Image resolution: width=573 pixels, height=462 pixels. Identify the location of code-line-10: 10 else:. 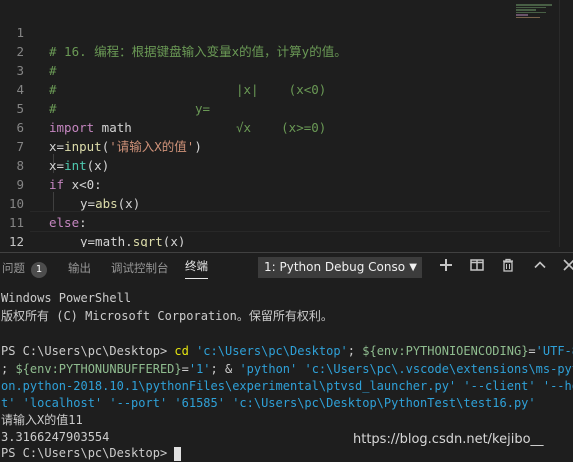
(270, 202).